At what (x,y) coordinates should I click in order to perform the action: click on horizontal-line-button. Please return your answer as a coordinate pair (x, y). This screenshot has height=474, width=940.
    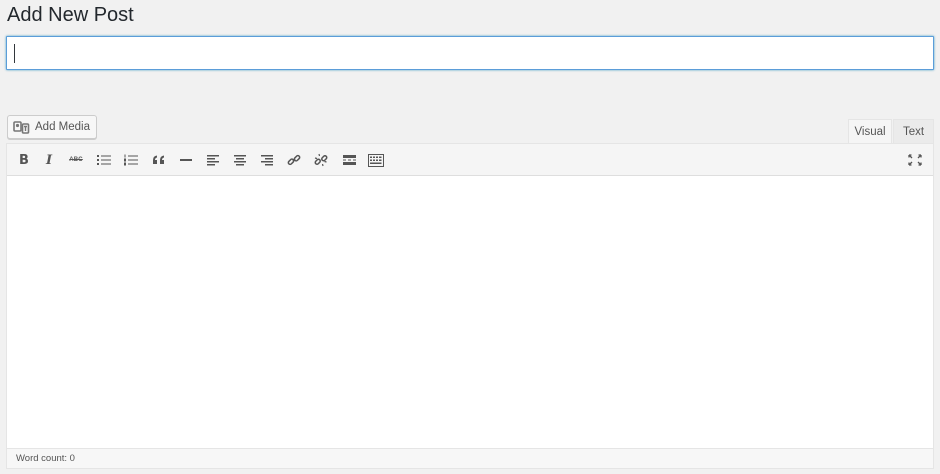
    Looking at the image, I should click on (186, 160).